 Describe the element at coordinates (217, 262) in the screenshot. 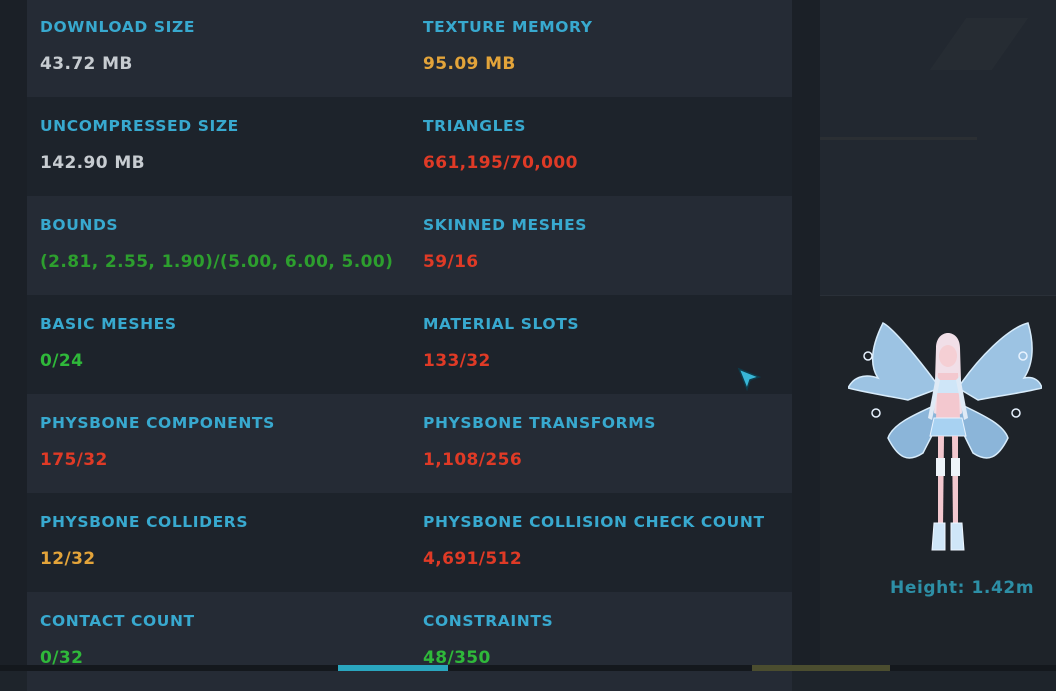

I see `stat-value: (2.81, 2.55, 1.90)/(5.00, 6.00, 5.00)` at that location.